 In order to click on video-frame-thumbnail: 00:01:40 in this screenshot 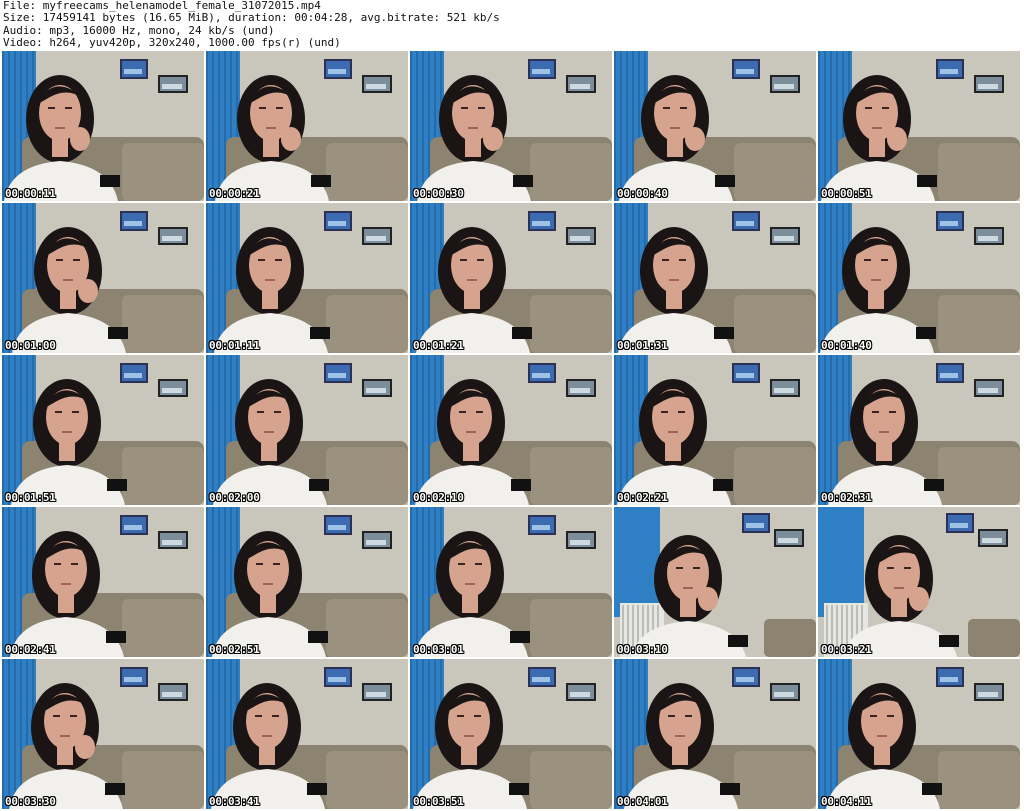, I will do `click(919, 278)`.